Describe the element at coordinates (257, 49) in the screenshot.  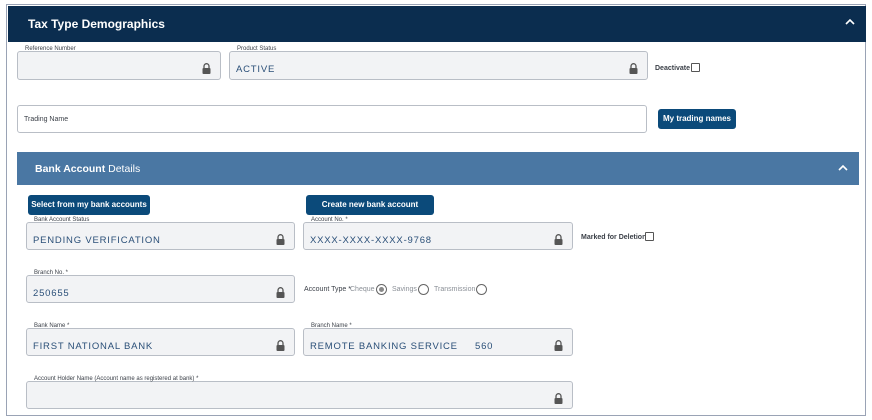
I see `product-status-label: Product Status` at that location.